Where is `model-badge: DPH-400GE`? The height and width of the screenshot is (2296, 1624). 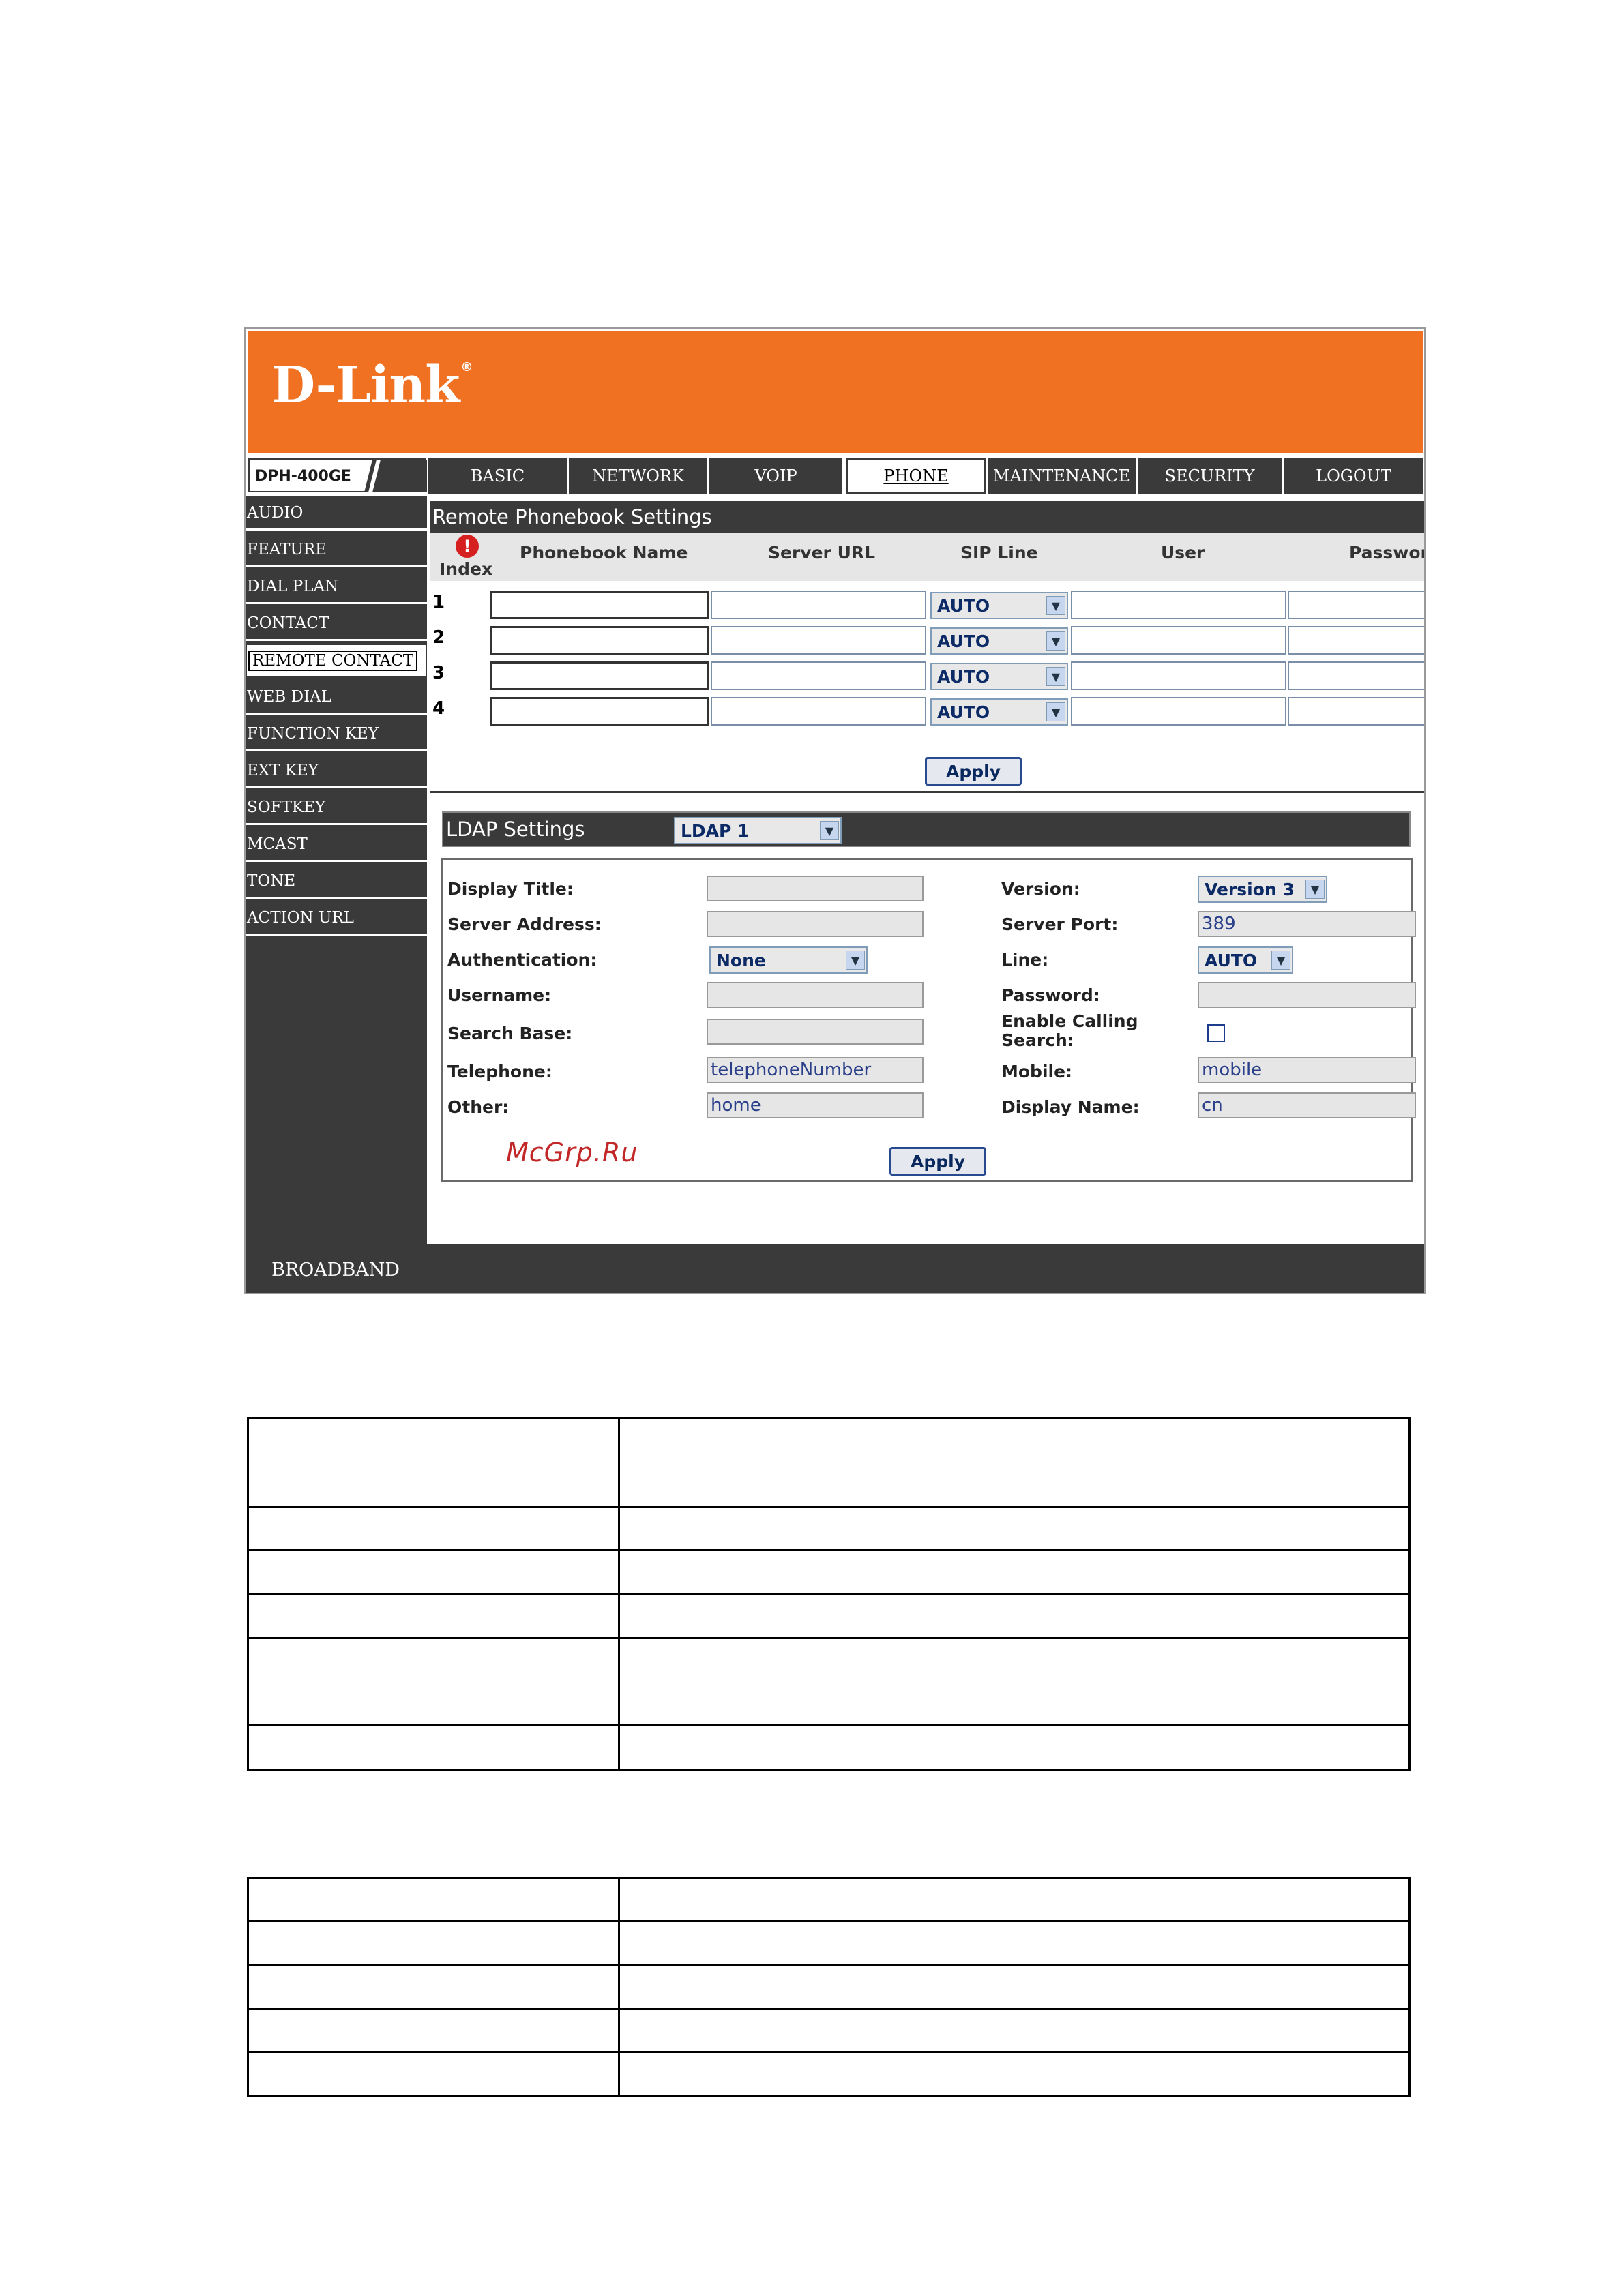
model-badge: DPH-400GE is located at coordinates (337, 475).